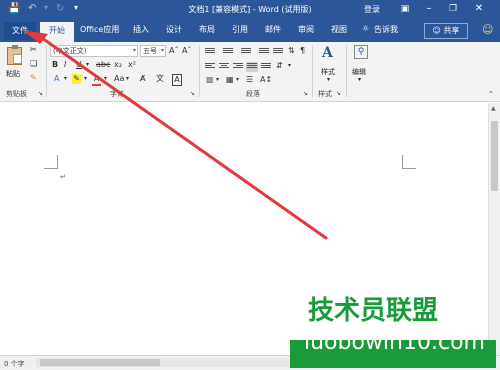 This screenshot has height=370, width=500. What do you see at coordinates (14, 364) in the screenshot?
I see `word-count-status: 0 个字` at bounding box center [14, 364].